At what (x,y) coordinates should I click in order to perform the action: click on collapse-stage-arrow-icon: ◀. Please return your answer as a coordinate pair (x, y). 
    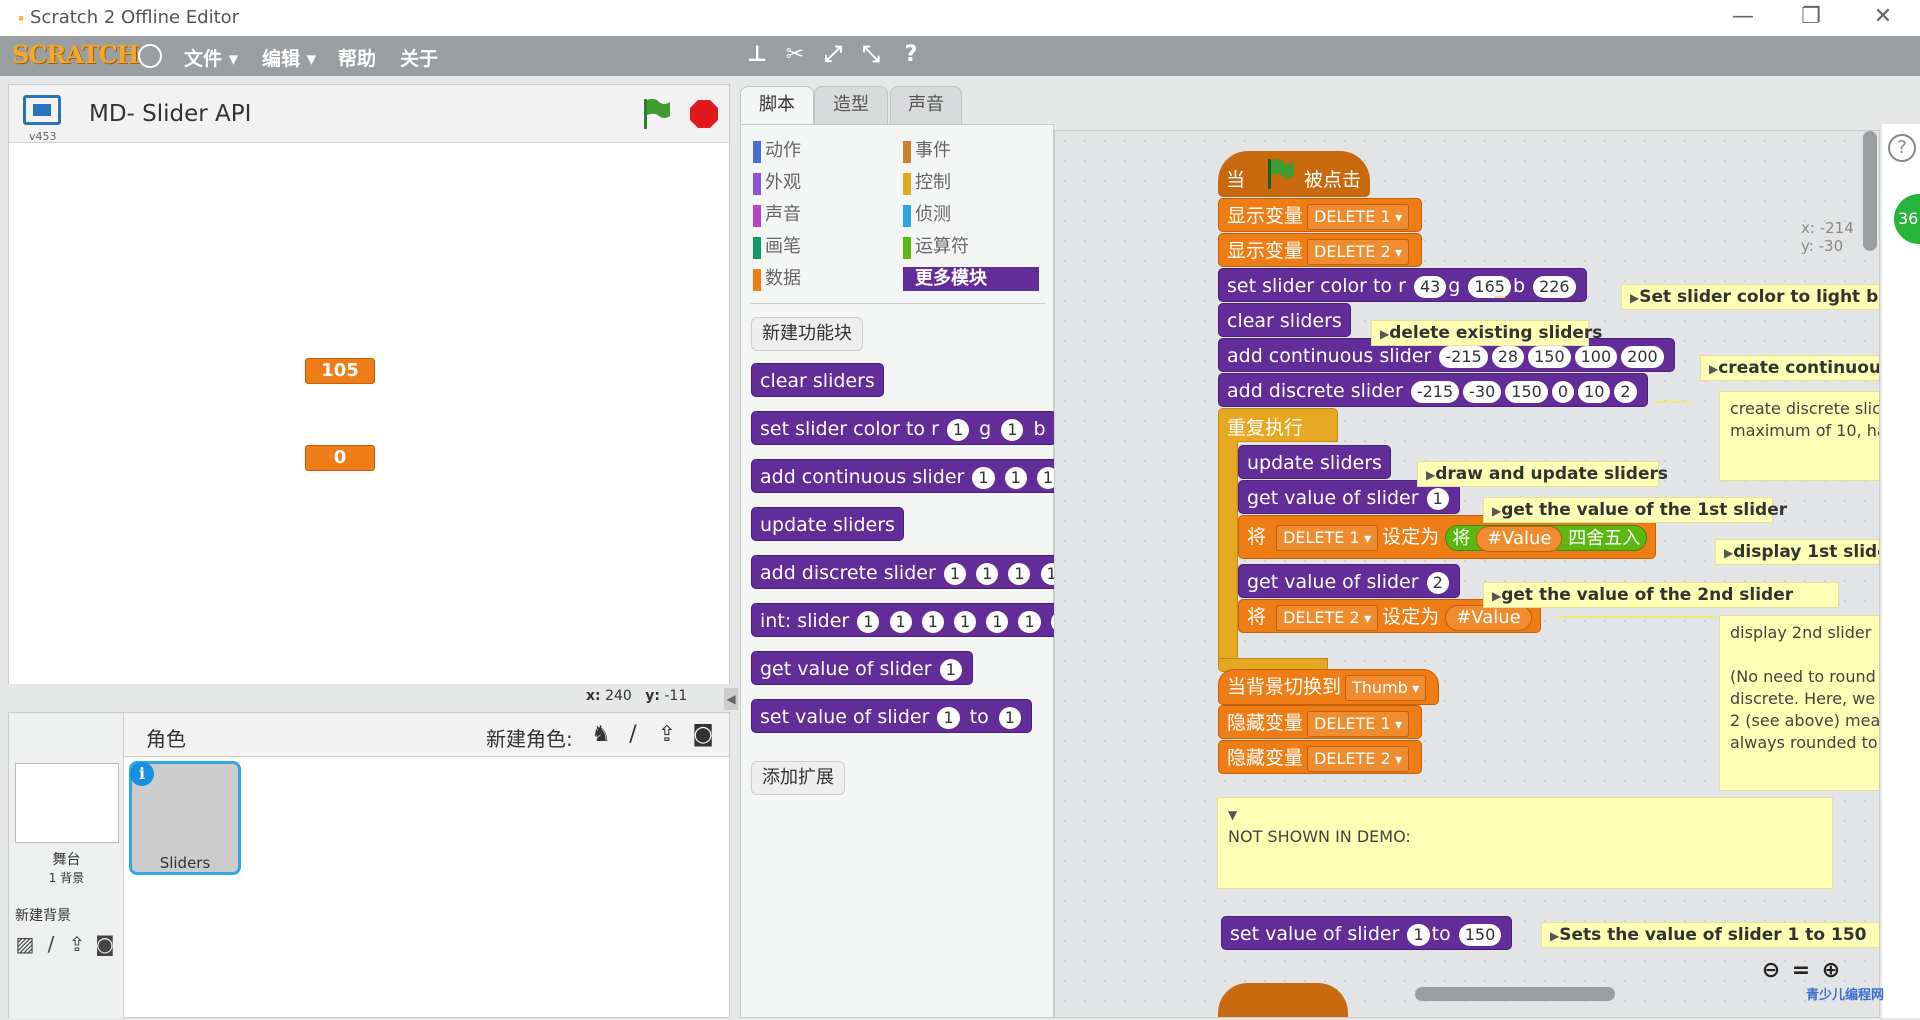
    Looking at the image, I should click on (731, 699).